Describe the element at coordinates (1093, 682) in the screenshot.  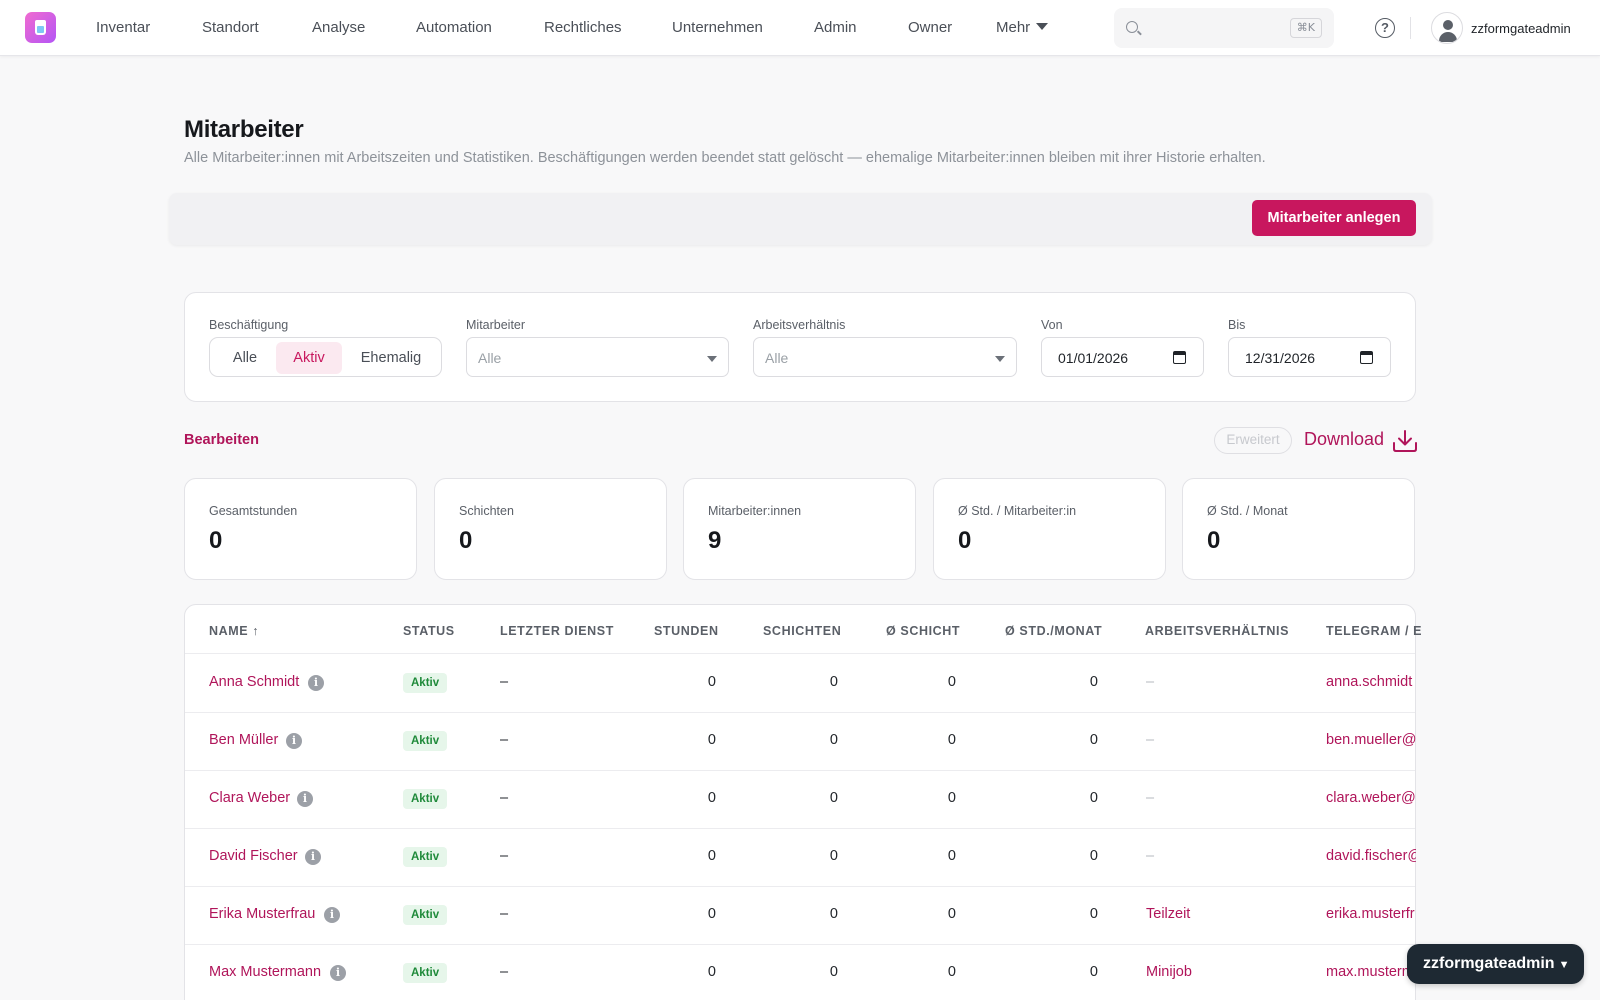
I see `avg-hours-month-cell: 0` at that location.